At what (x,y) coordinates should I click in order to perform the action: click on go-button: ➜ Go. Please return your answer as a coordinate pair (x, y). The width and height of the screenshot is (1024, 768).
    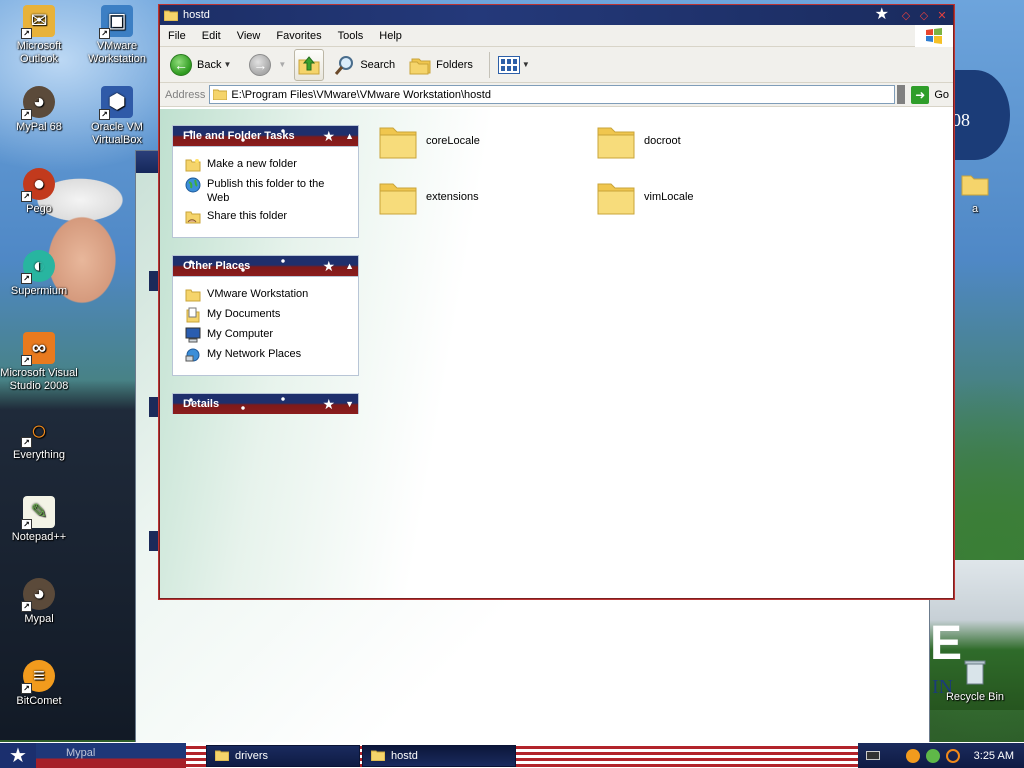
    Looking at the image, I should click on (930, 94).